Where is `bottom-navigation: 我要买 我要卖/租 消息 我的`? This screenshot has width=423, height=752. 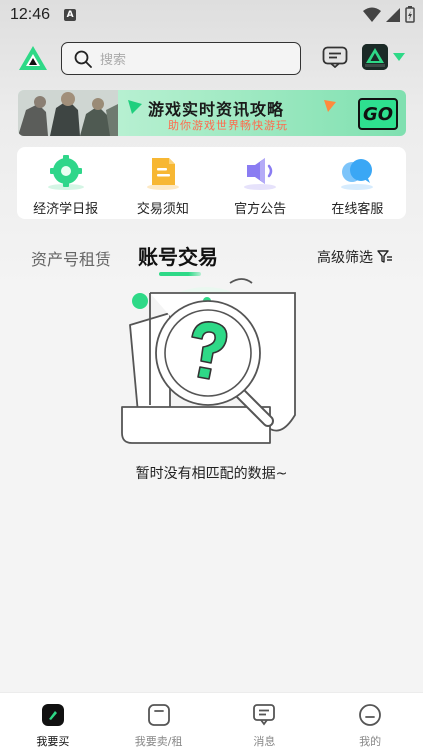
bottom-navigation: 我要买 我要卖/租 消息 我的 is located at coordinates (211, 722).